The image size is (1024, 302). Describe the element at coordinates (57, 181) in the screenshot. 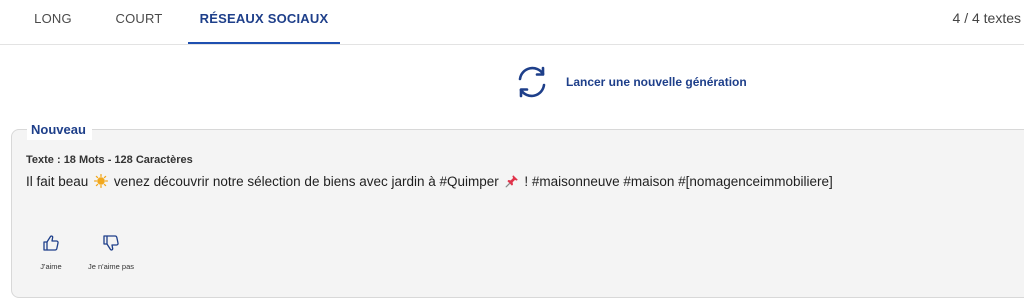

I see `text-part-1: Il fait beau` at that location.